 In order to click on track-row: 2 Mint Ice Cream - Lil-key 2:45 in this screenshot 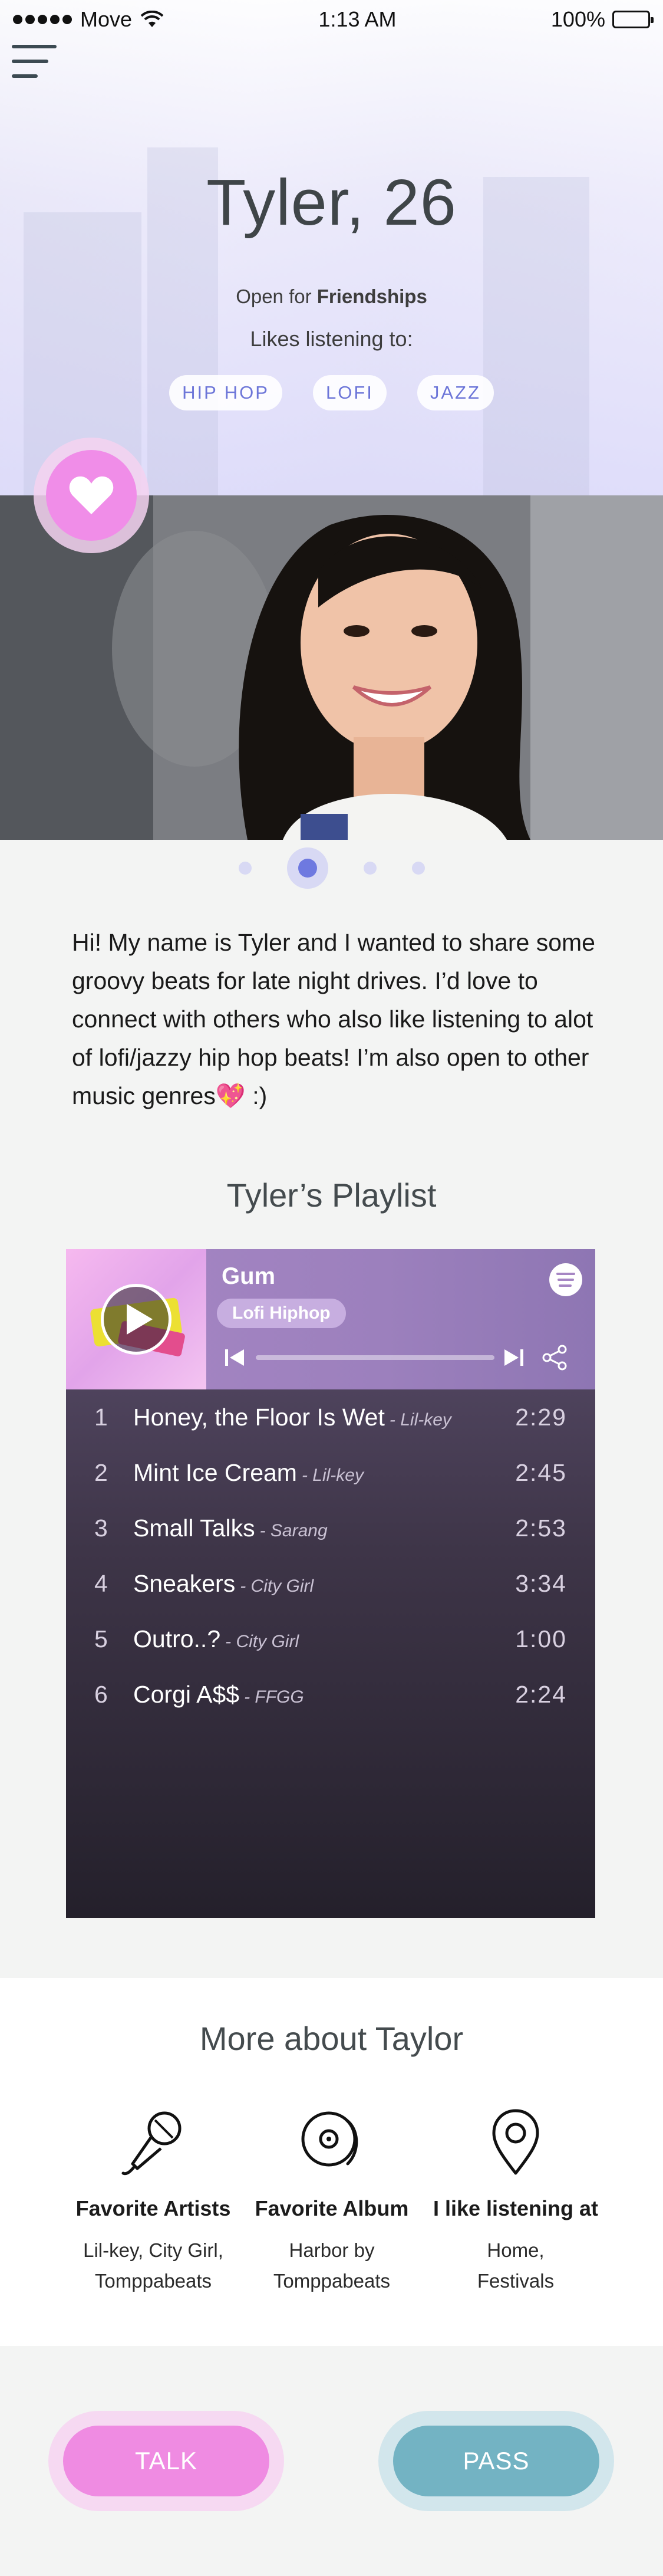, I will do `click(330, 1472)`.